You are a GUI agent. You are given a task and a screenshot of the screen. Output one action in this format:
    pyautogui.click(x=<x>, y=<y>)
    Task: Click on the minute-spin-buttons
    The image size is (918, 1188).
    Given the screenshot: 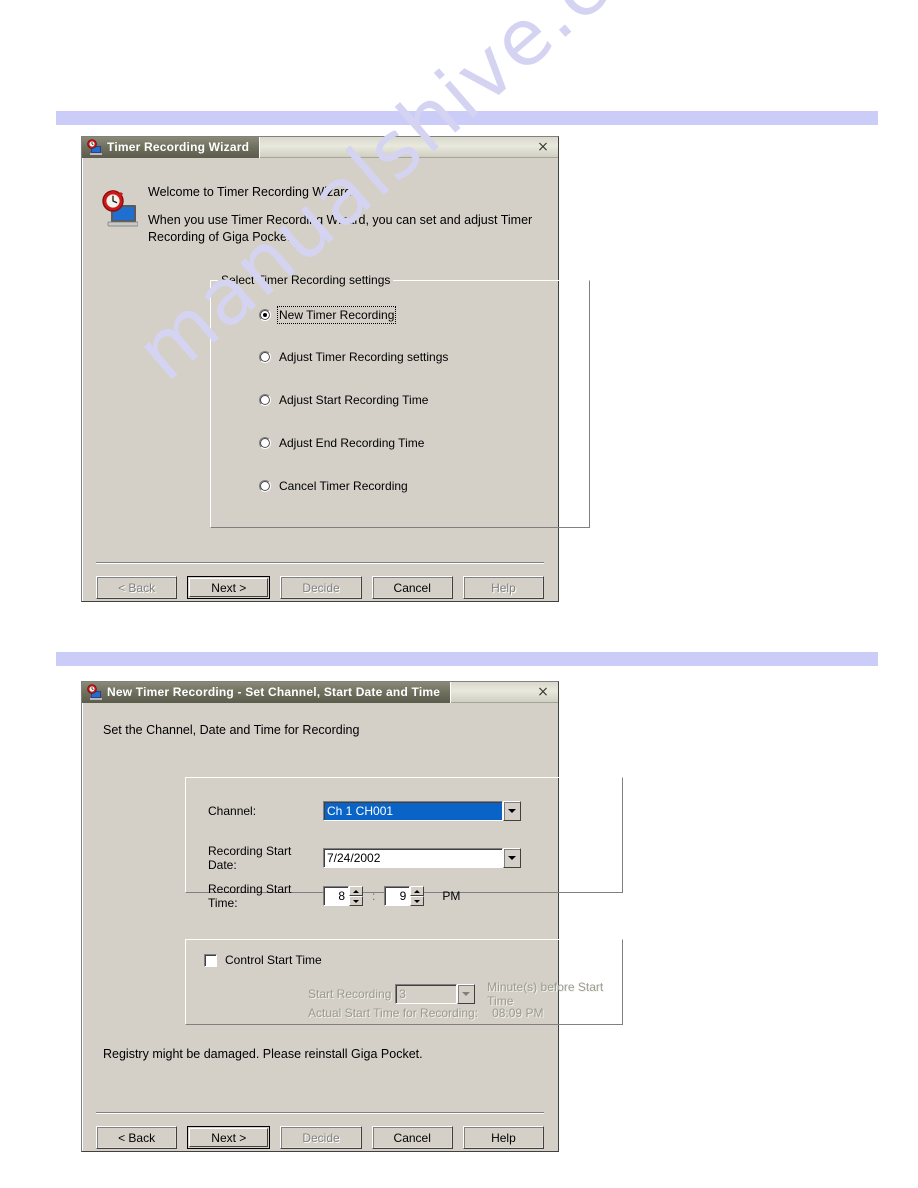 What is the action you would take?
    pyautogui.click(x=417, y=896)
    